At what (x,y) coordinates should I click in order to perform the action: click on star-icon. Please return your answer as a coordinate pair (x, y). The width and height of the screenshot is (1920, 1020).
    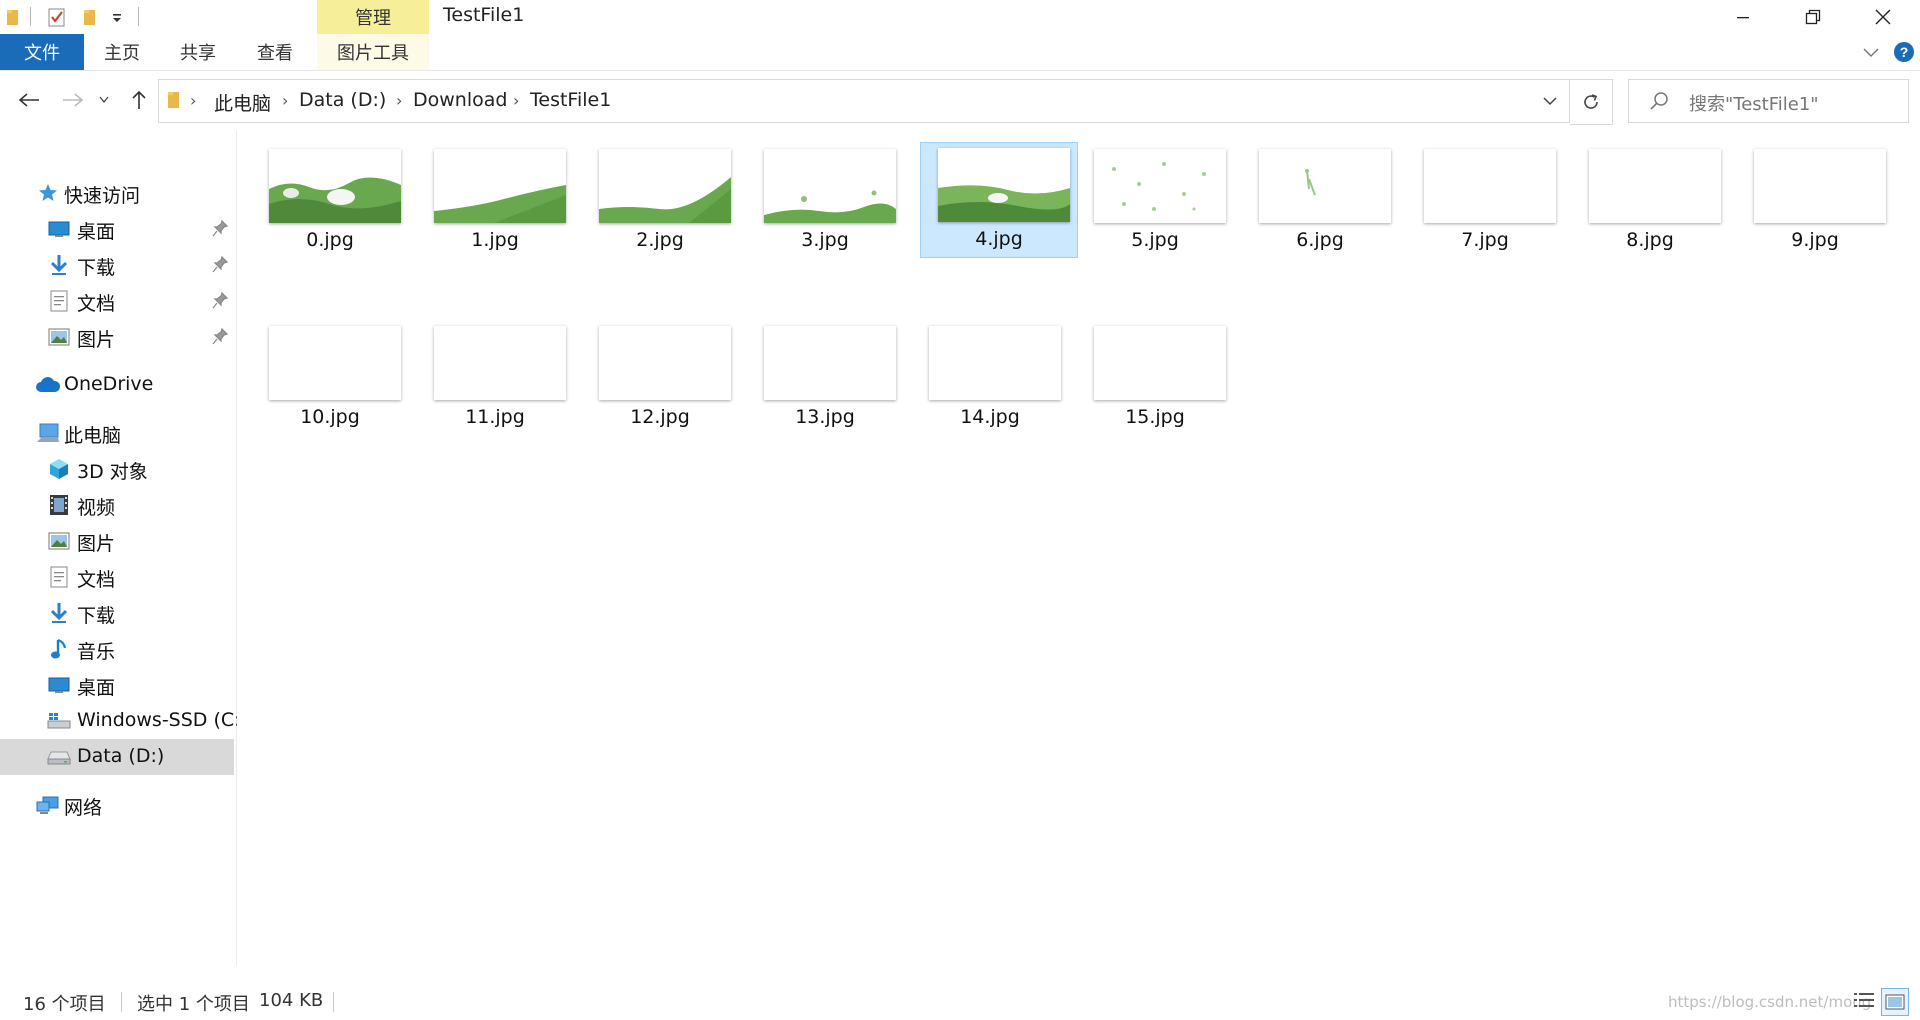
    Looking at the image, I should click on (48, 193).